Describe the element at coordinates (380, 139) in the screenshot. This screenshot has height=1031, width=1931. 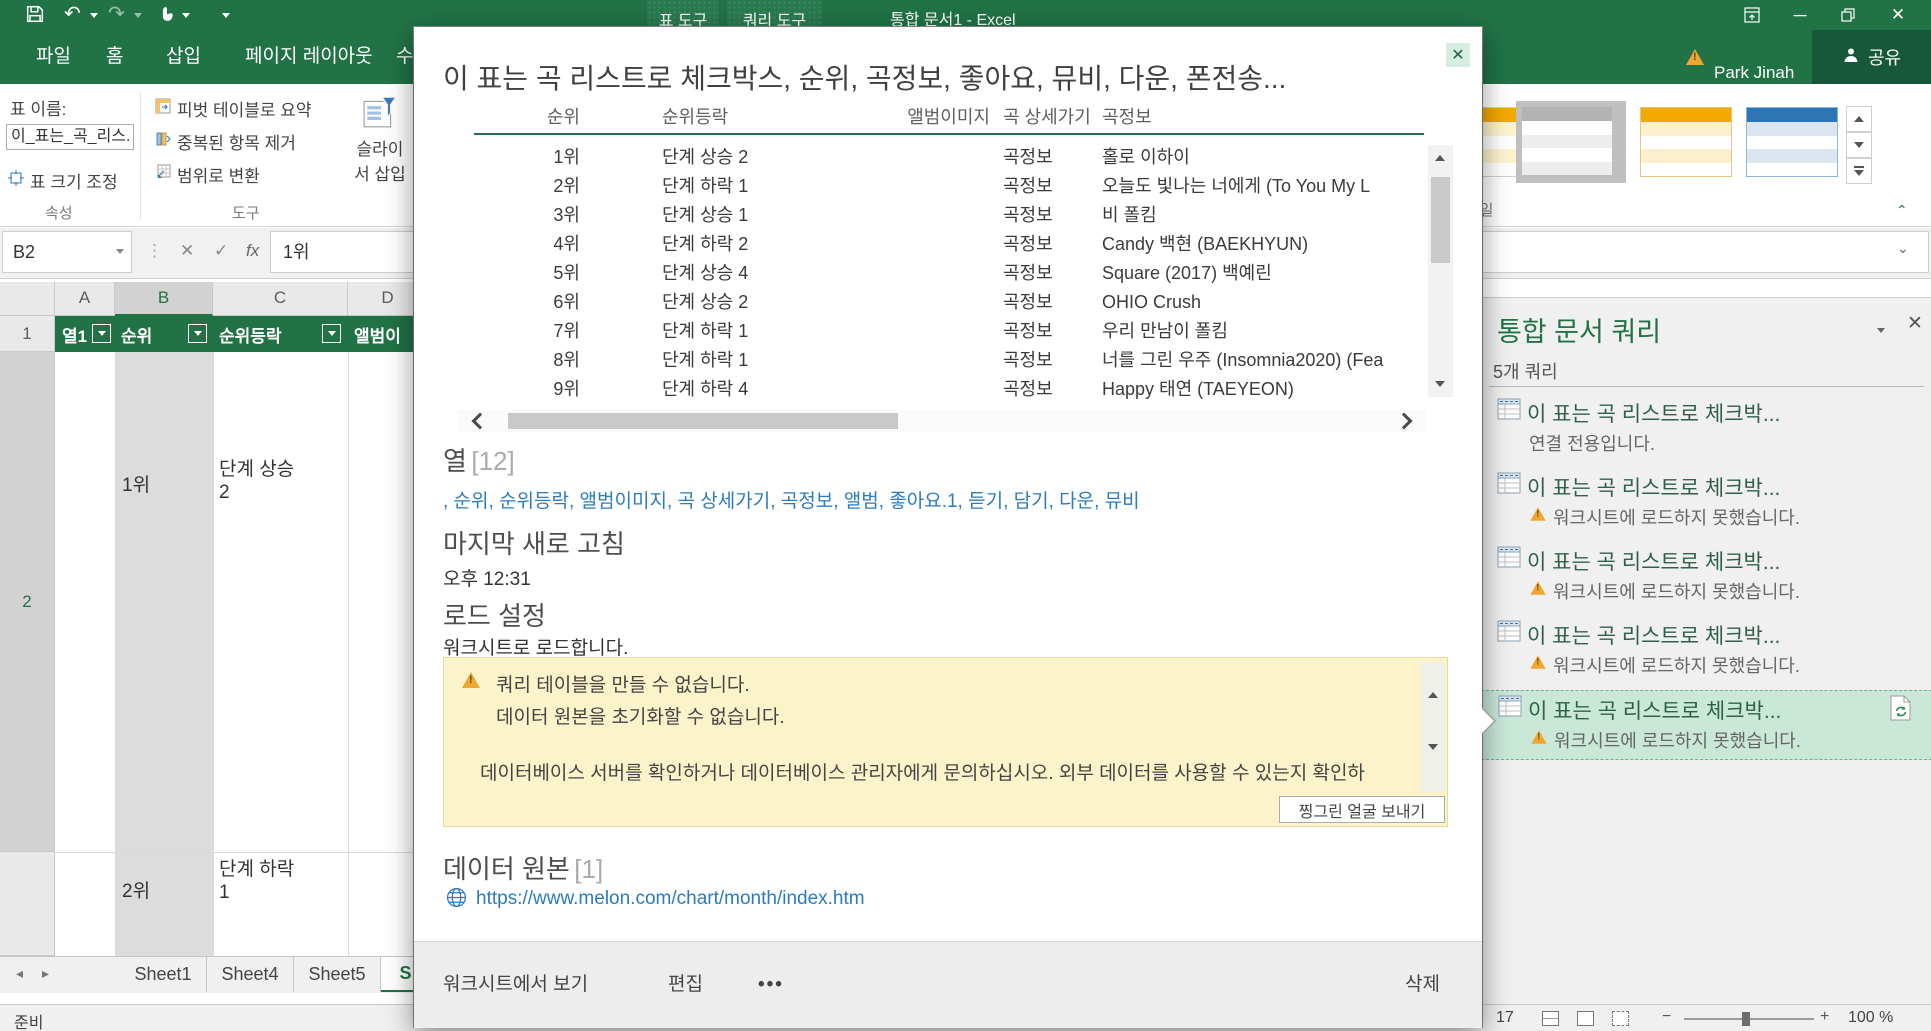
I see `insert-slicer-button: 슬라이 서 삽입` at that location.